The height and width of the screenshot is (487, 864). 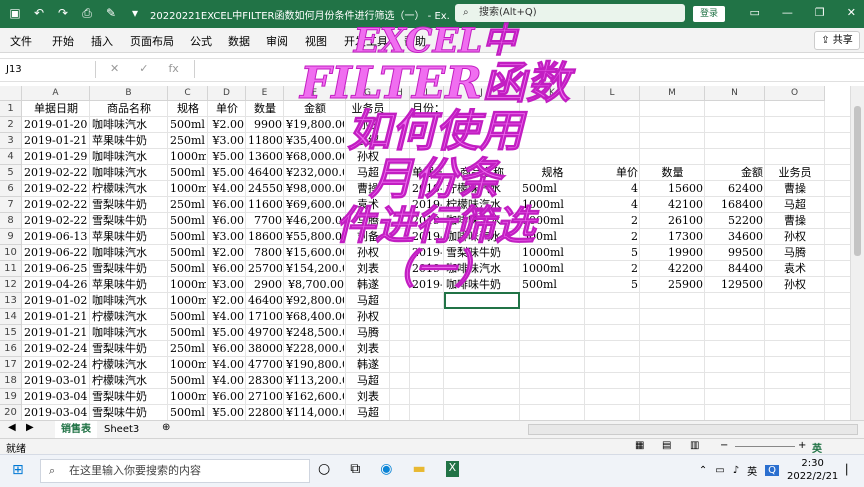 What do you see at coordinates (482, 205) in the screenshot?
I see `table-cell: 柠檬味汽水` at bounding box center [482, 205].